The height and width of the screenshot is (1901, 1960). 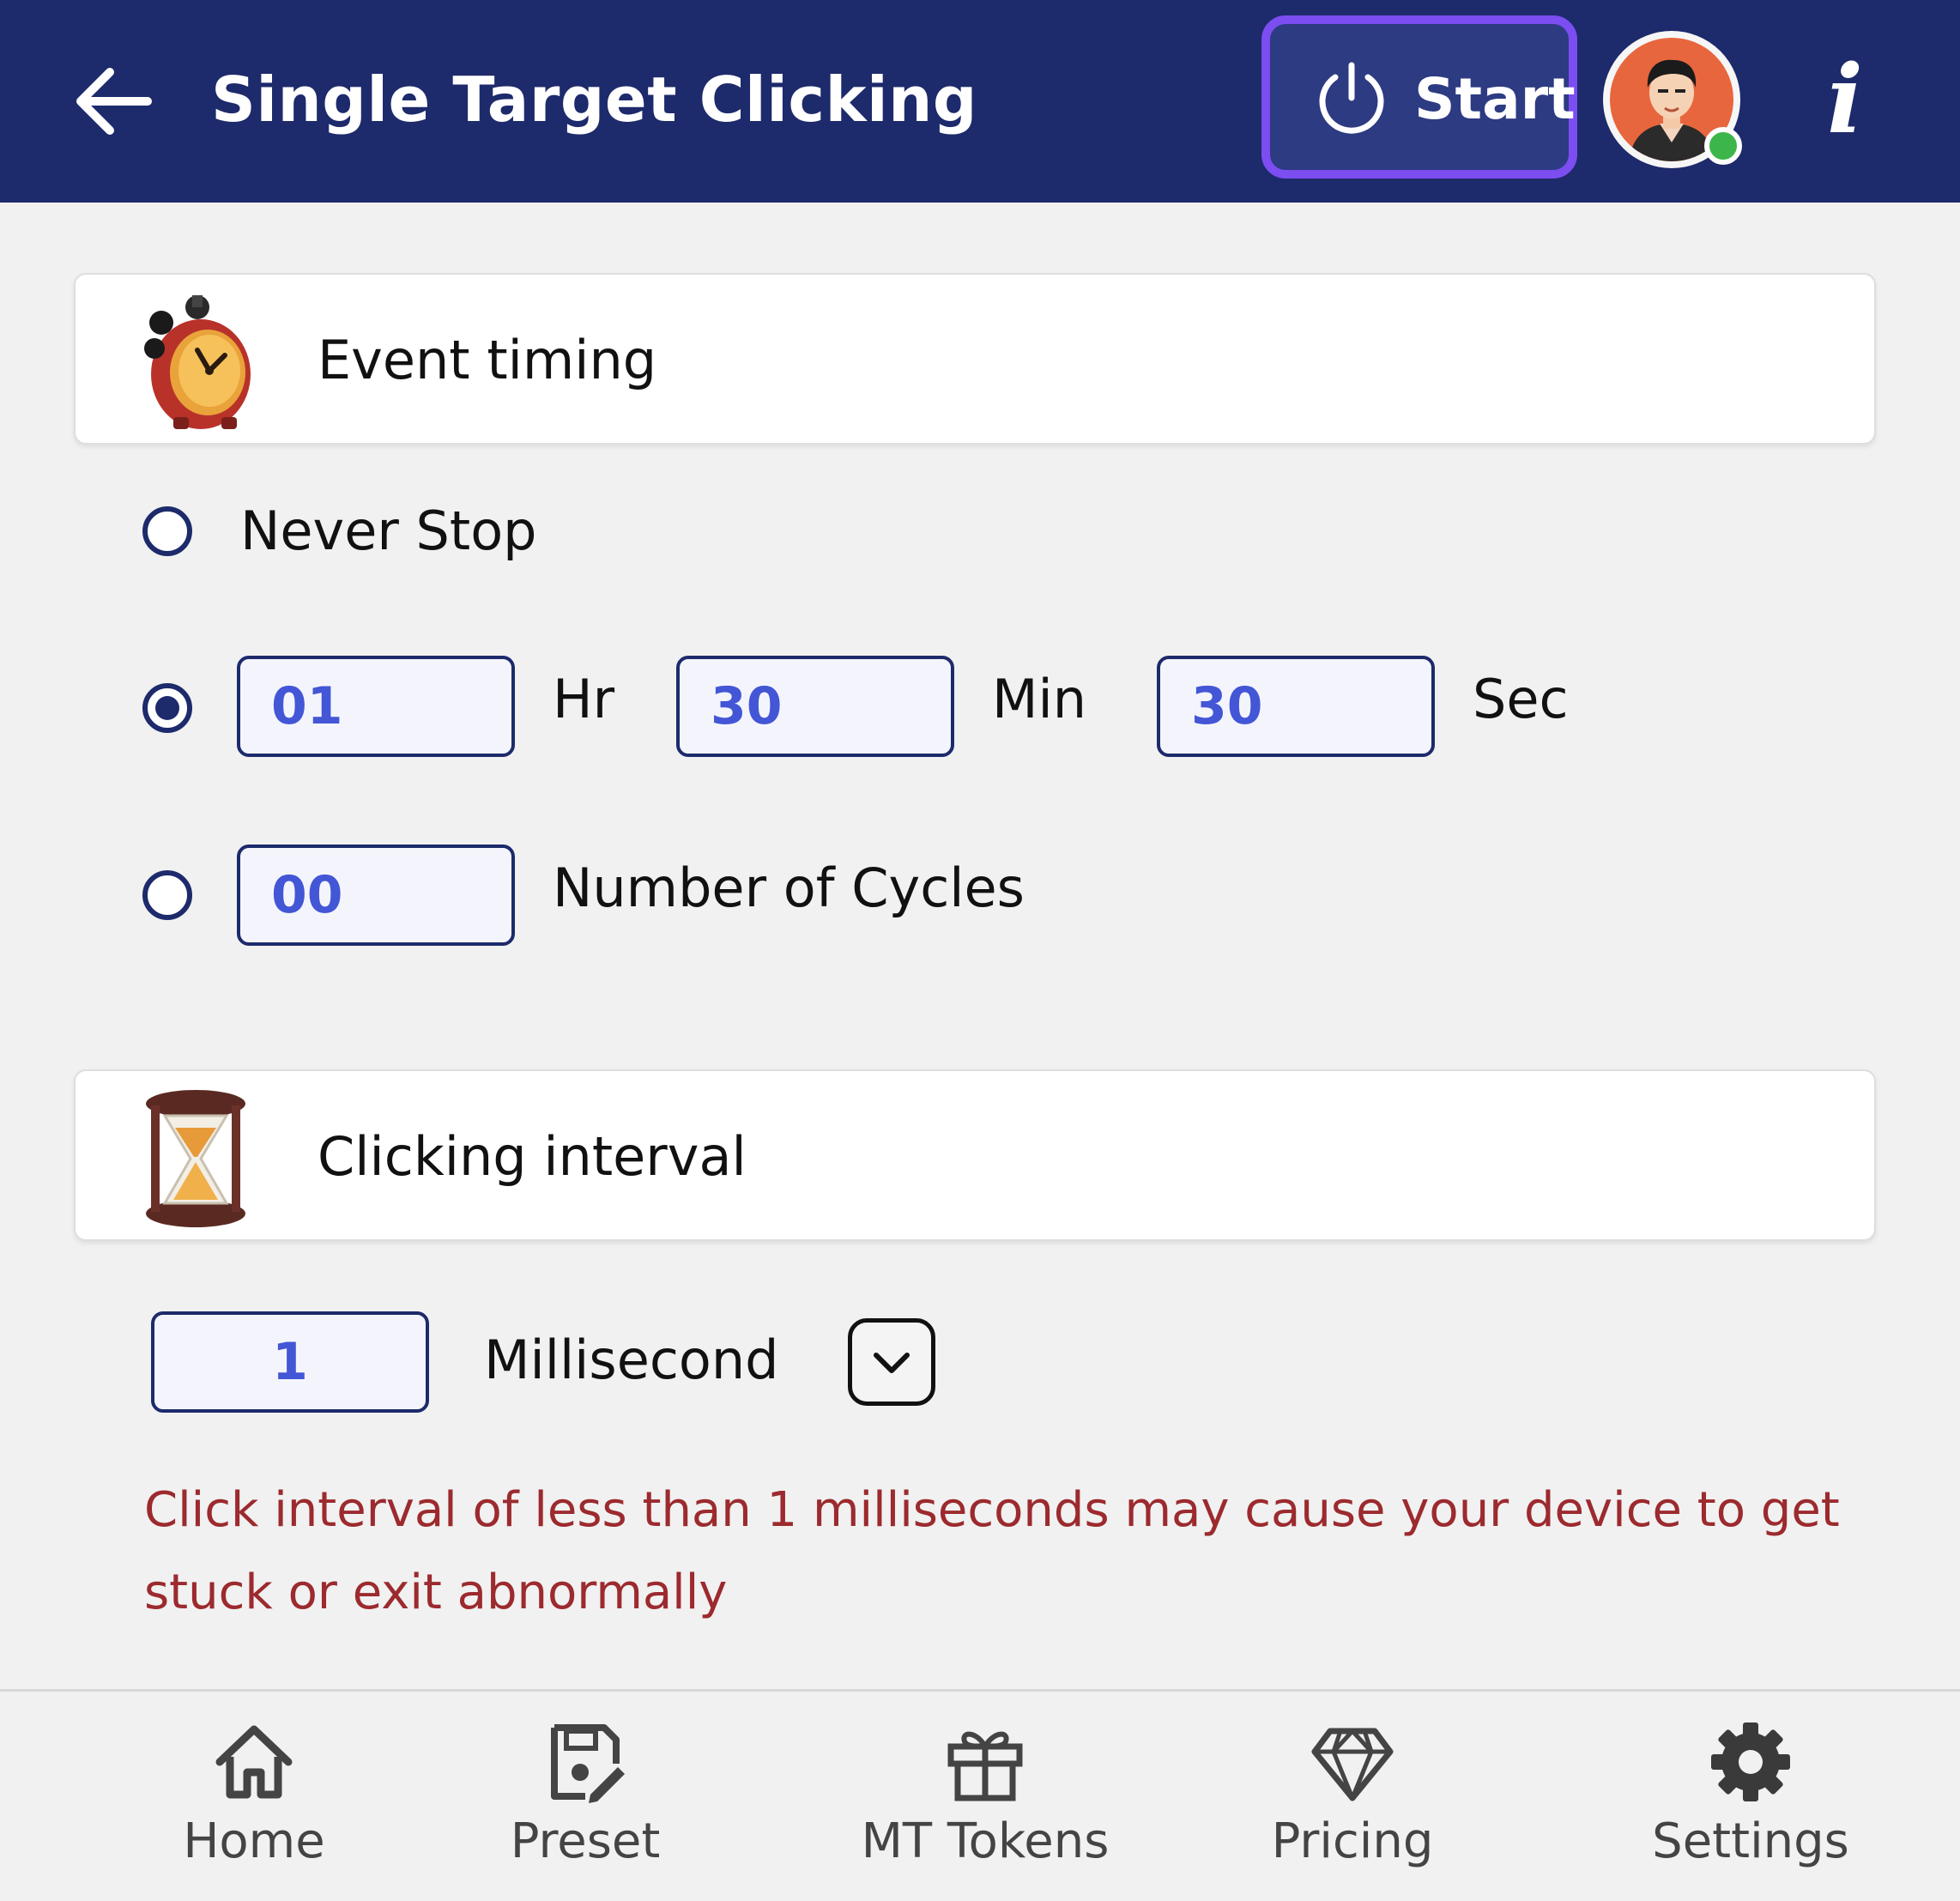 I want to click on cycles-radio, so click(x=167, y=895).